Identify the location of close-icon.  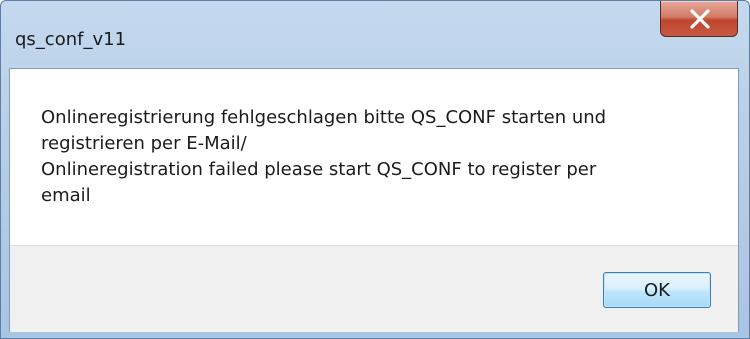
(700, 19).